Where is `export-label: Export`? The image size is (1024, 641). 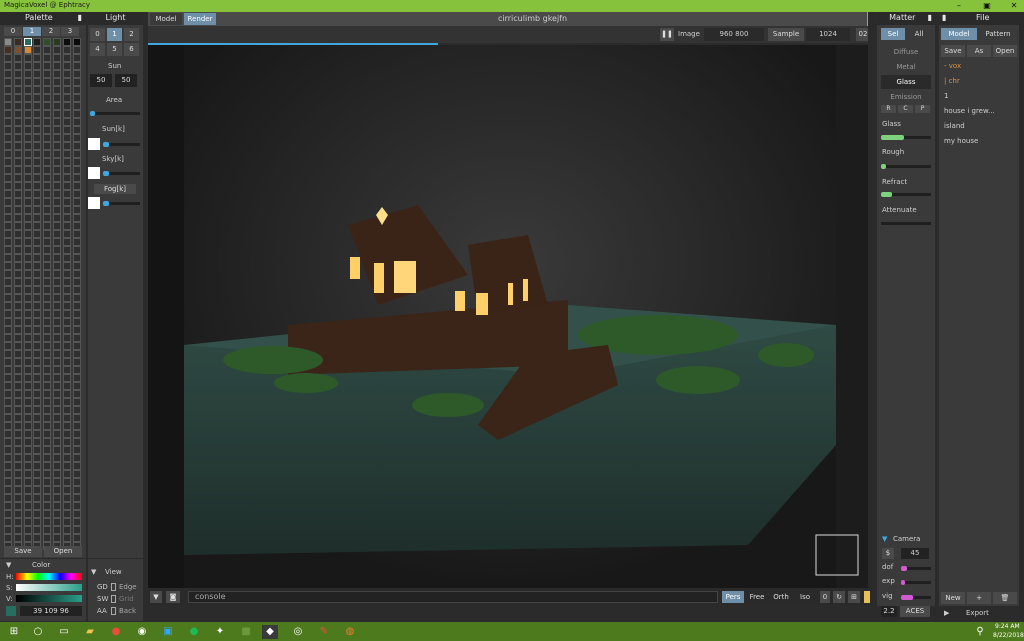
export-label: Export is located at coordinates (977, 613).